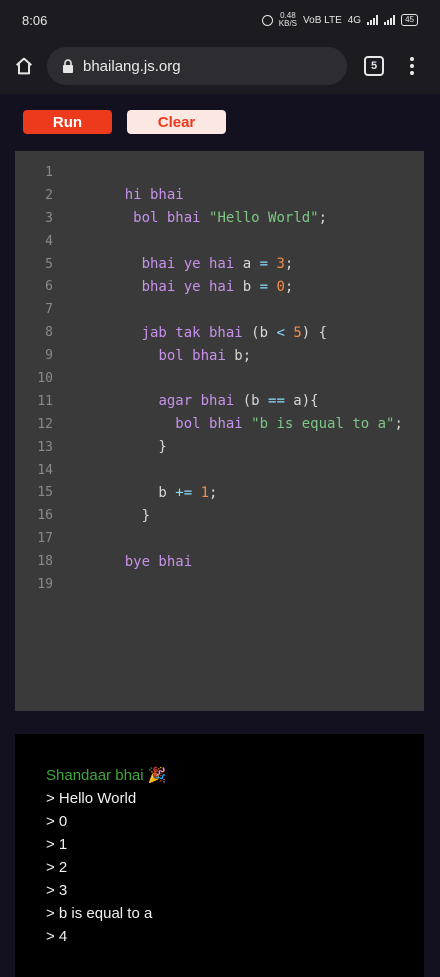 The height and width of the screenshot is (977, 440). What do you see at coordinates (67, 122) in the screenshot?
I see `run-button: Run` at bounding box center [67, 122].